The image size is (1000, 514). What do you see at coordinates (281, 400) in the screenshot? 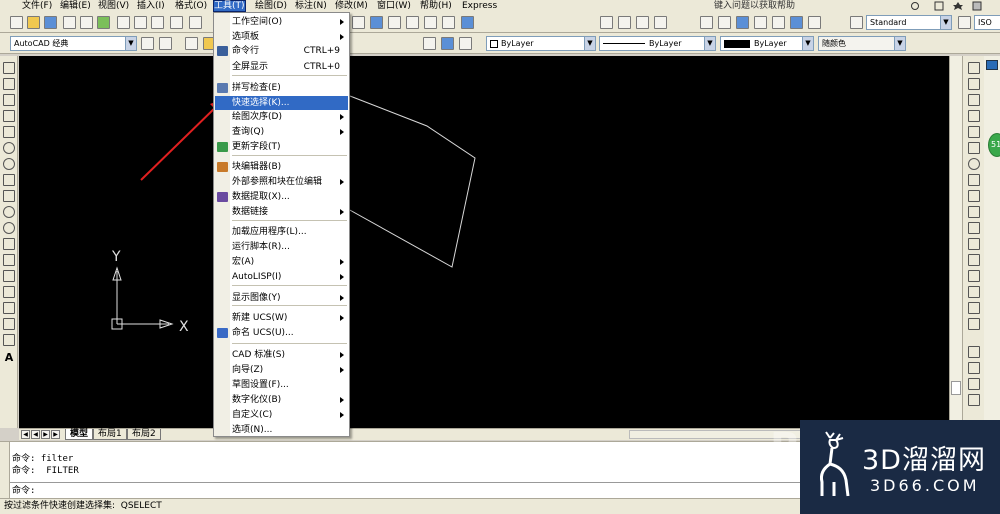
I see `menu-item: 数字化仪(B)` at bounding box center [281, 400].